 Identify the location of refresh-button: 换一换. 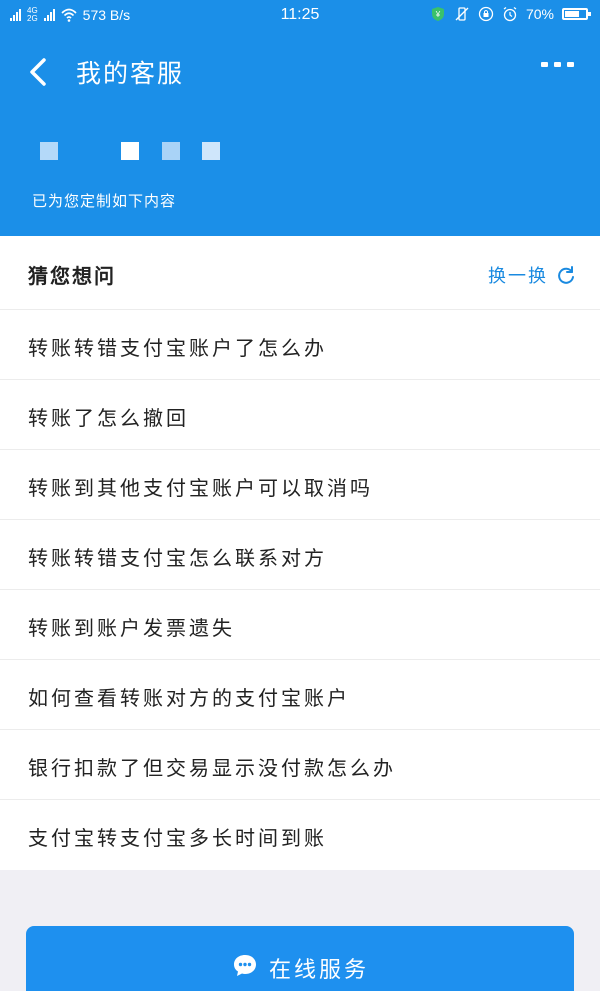
(532, 275).